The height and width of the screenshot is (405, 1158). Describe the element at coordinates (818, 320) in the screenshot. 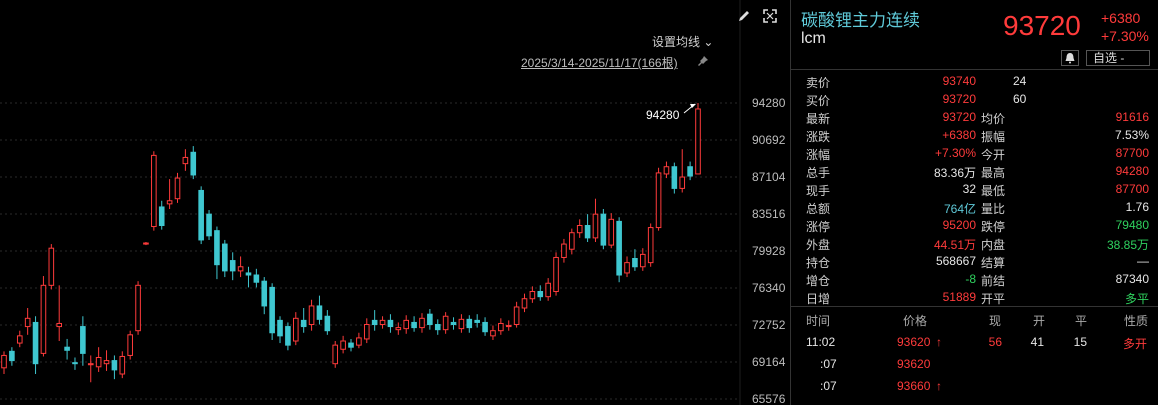

I see `tick-header: 时间` at that location.